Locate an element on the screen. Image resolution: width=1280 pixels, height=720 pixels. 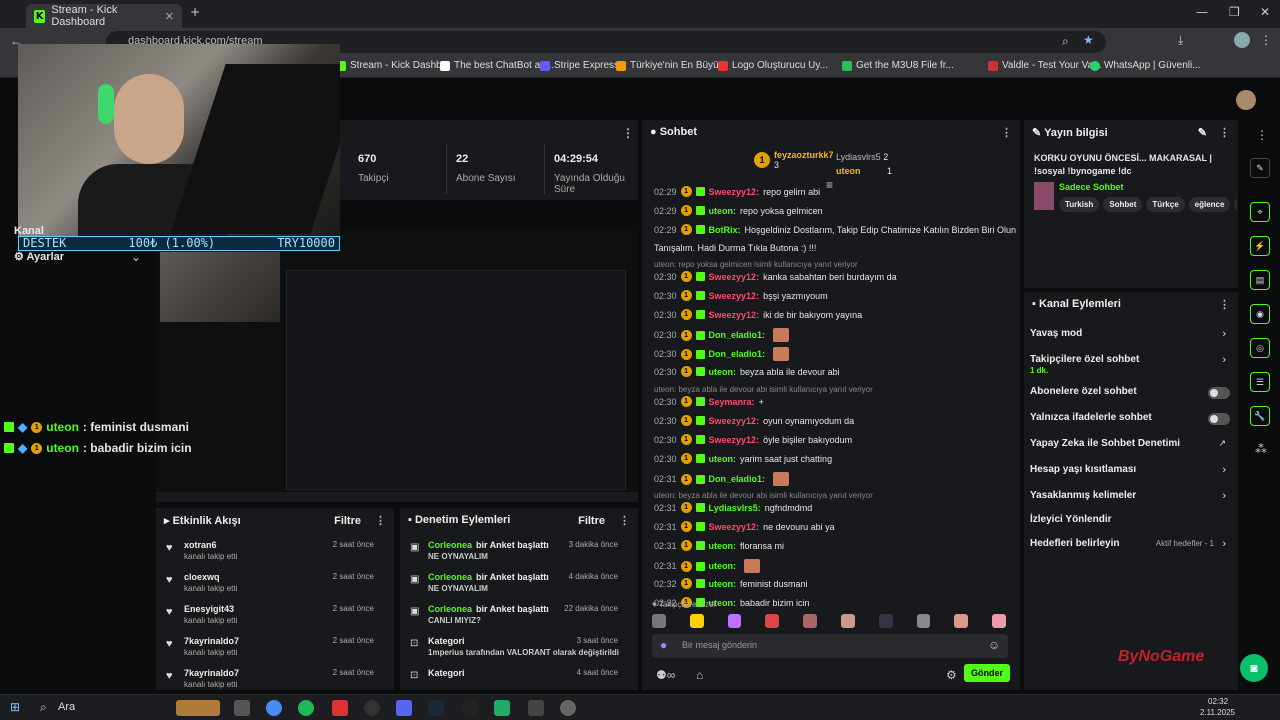
moderation-filter-button: Filtre is located at coordinates (591, 521).